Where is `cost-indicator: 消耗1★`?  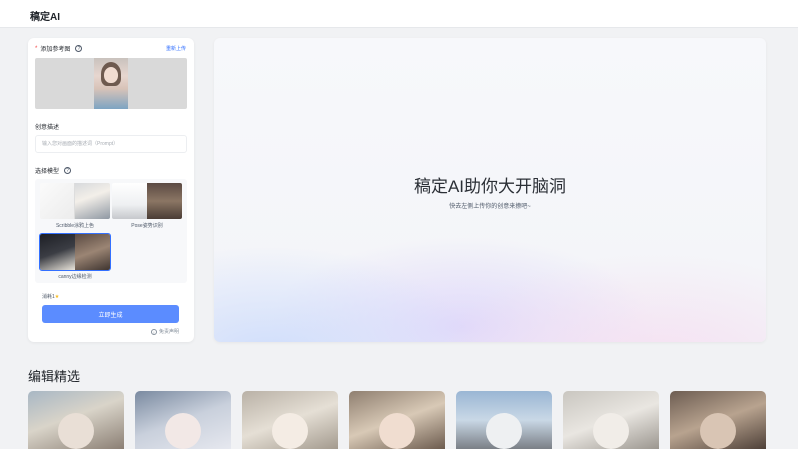 cost-indicator: 消耗1★ is located at coordinates (50, 296).